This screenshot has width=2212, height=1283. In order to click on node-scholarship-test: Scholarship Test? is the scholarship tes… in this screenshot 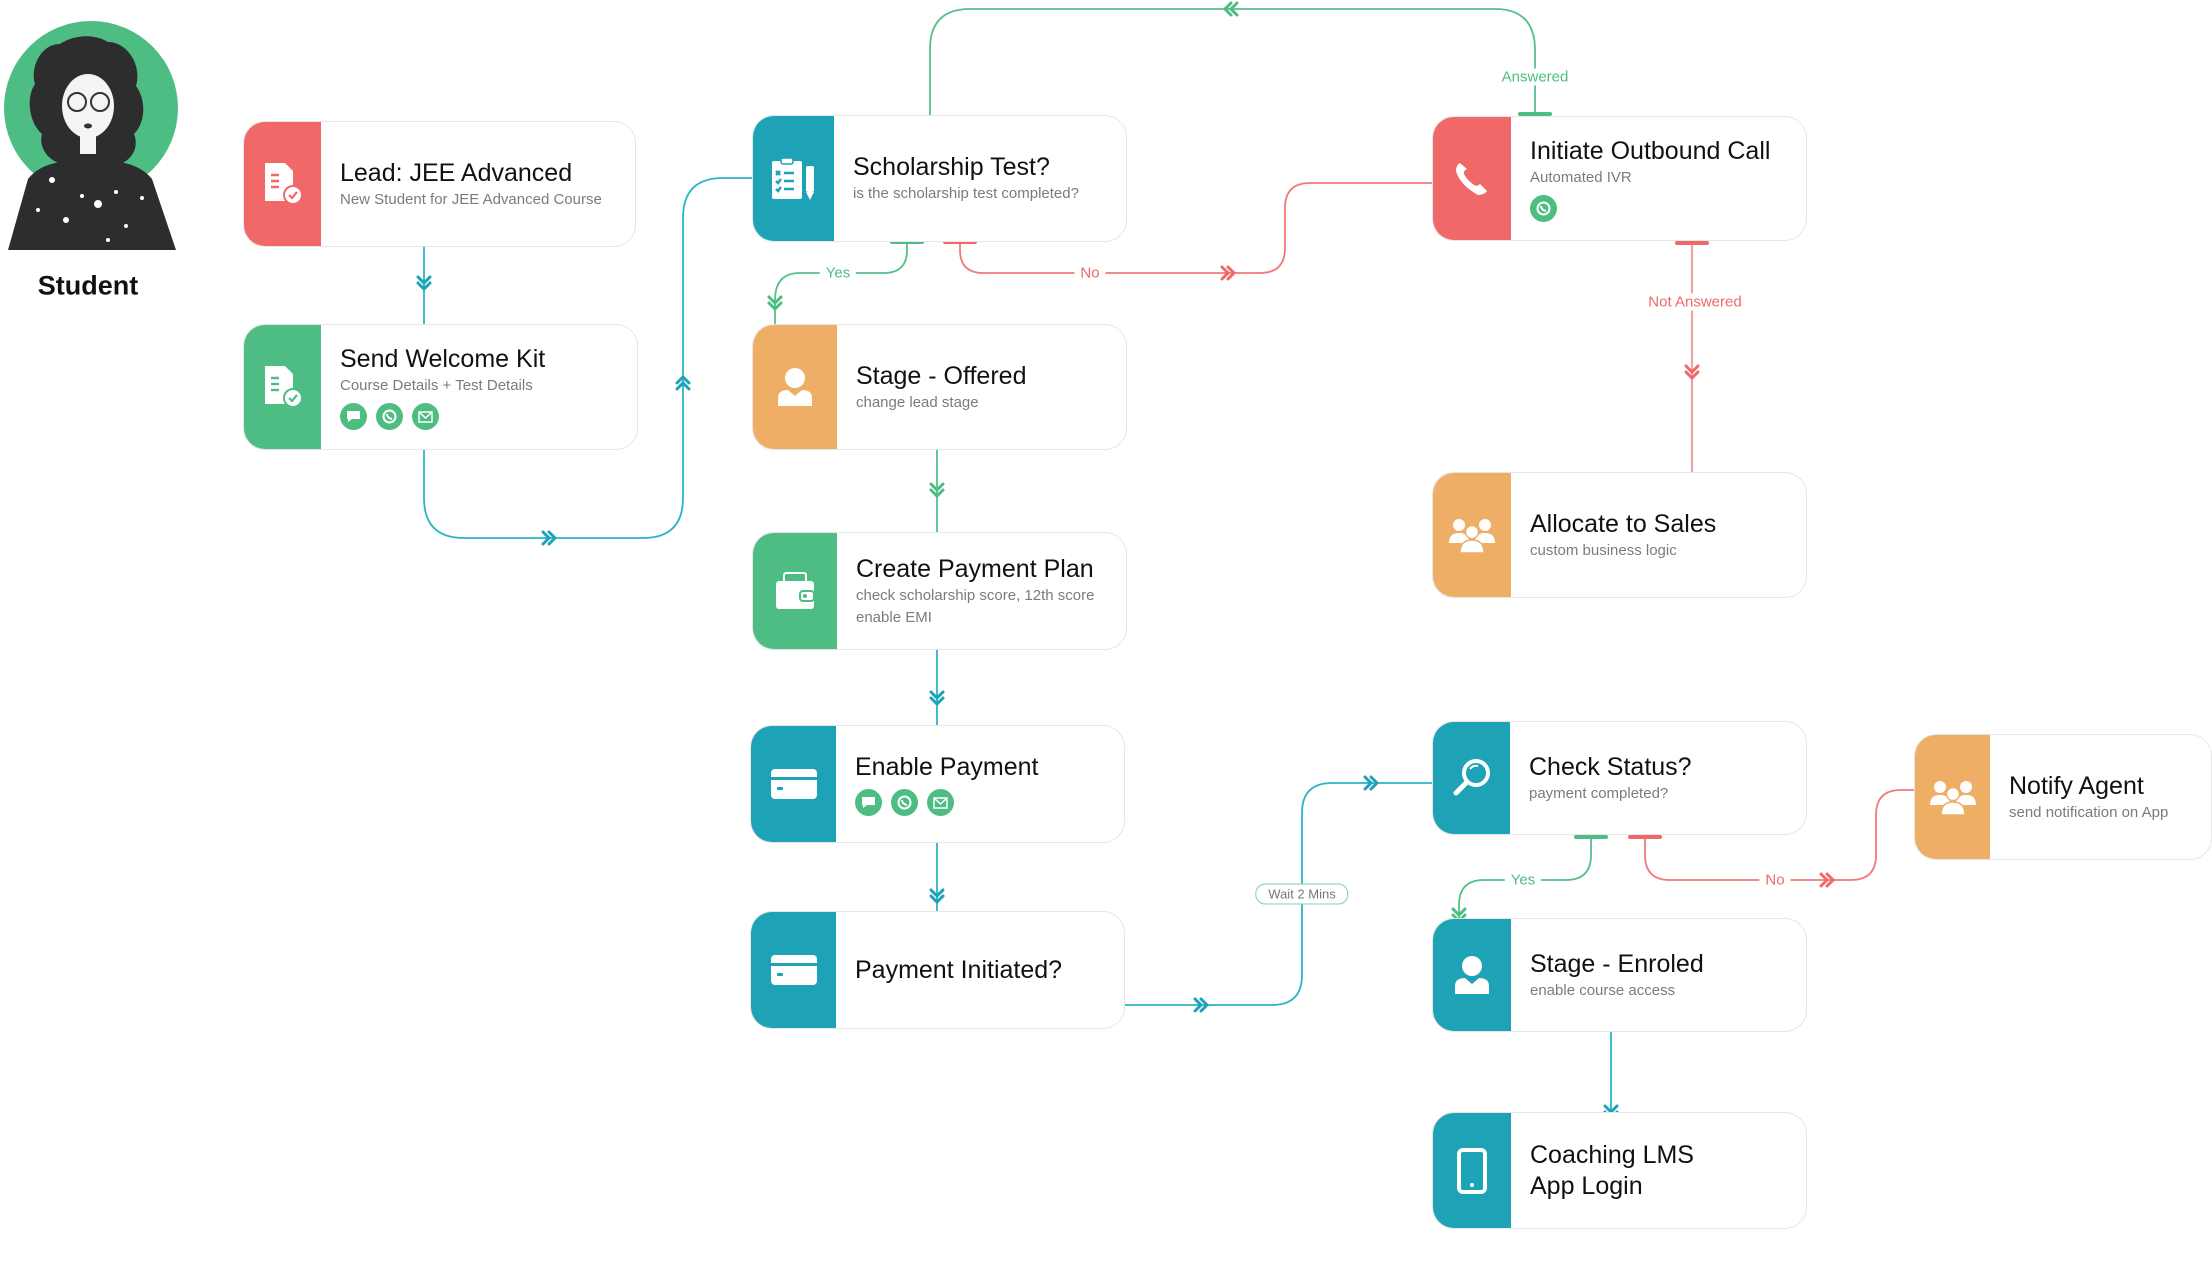, I will do `click(939, 178)`.